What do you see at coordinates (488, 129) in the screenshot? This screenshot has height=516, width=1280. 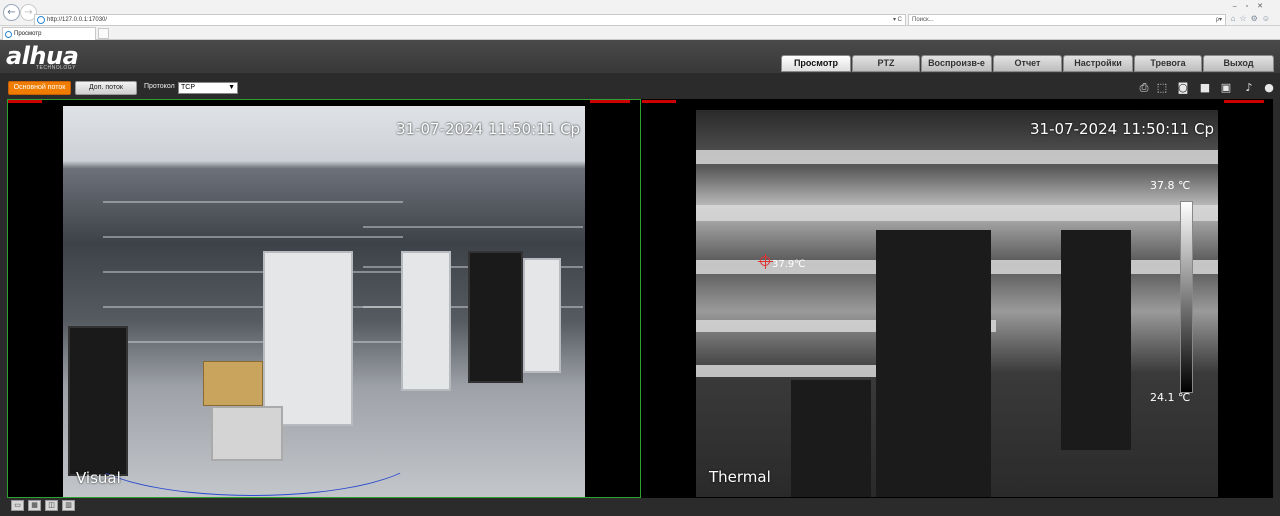 I see `visual-timestamp: 31-07-2024 11:50:11 Ср` at bounding box center [488, 129].